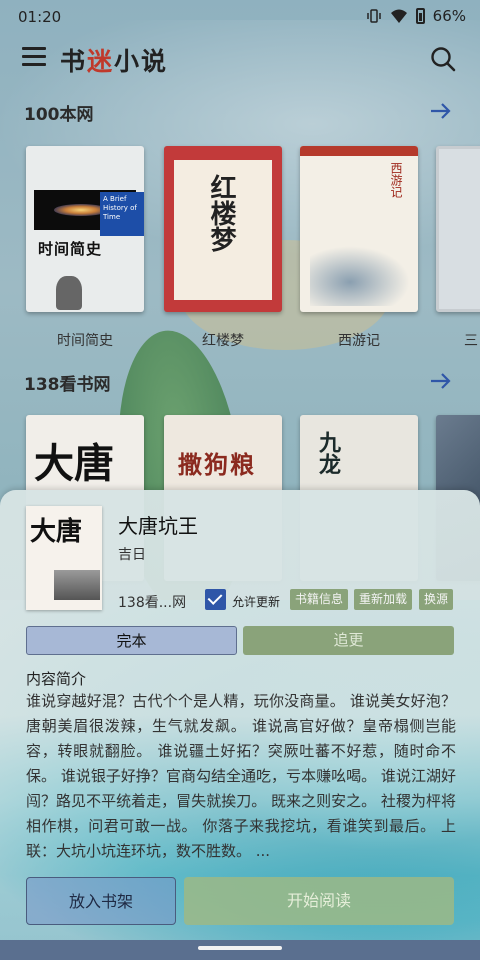 The height and width of the screenshot is (960, 480). I want to click on battery-percent: 66%, so click(449, 16).